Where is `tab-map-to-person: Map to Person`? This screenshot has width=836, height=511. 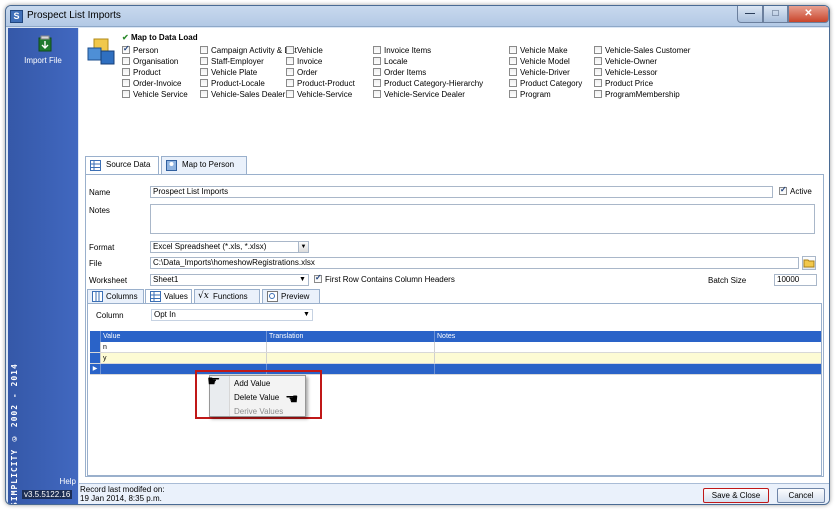
tab-map-to-person: Map to Person is located at coordinates (204, 165).